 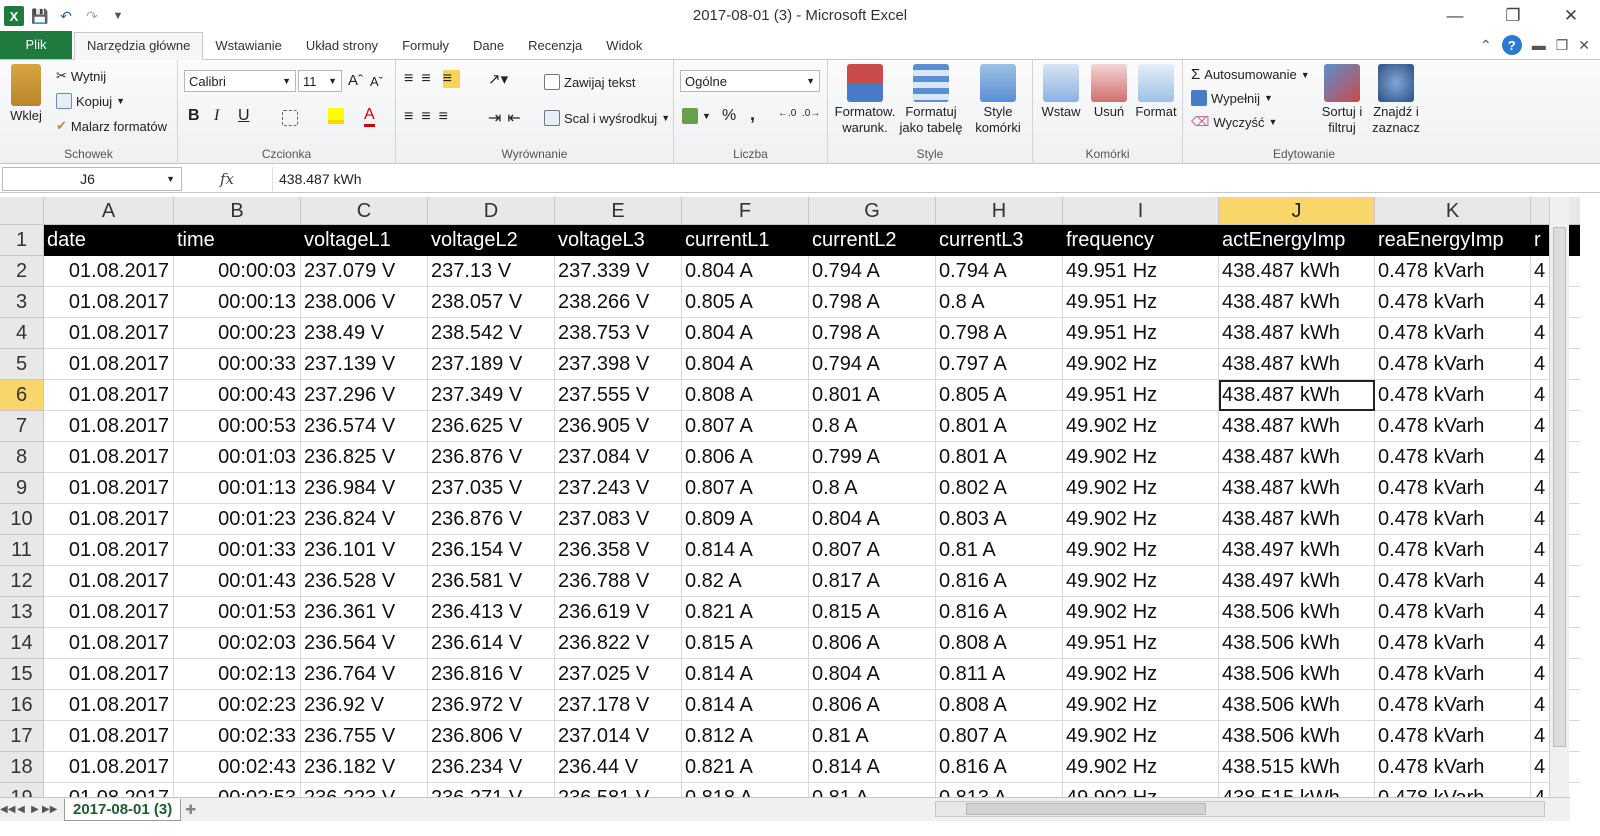 I want to click on table-cell: 236.154 V, so click(x=491, y=550).